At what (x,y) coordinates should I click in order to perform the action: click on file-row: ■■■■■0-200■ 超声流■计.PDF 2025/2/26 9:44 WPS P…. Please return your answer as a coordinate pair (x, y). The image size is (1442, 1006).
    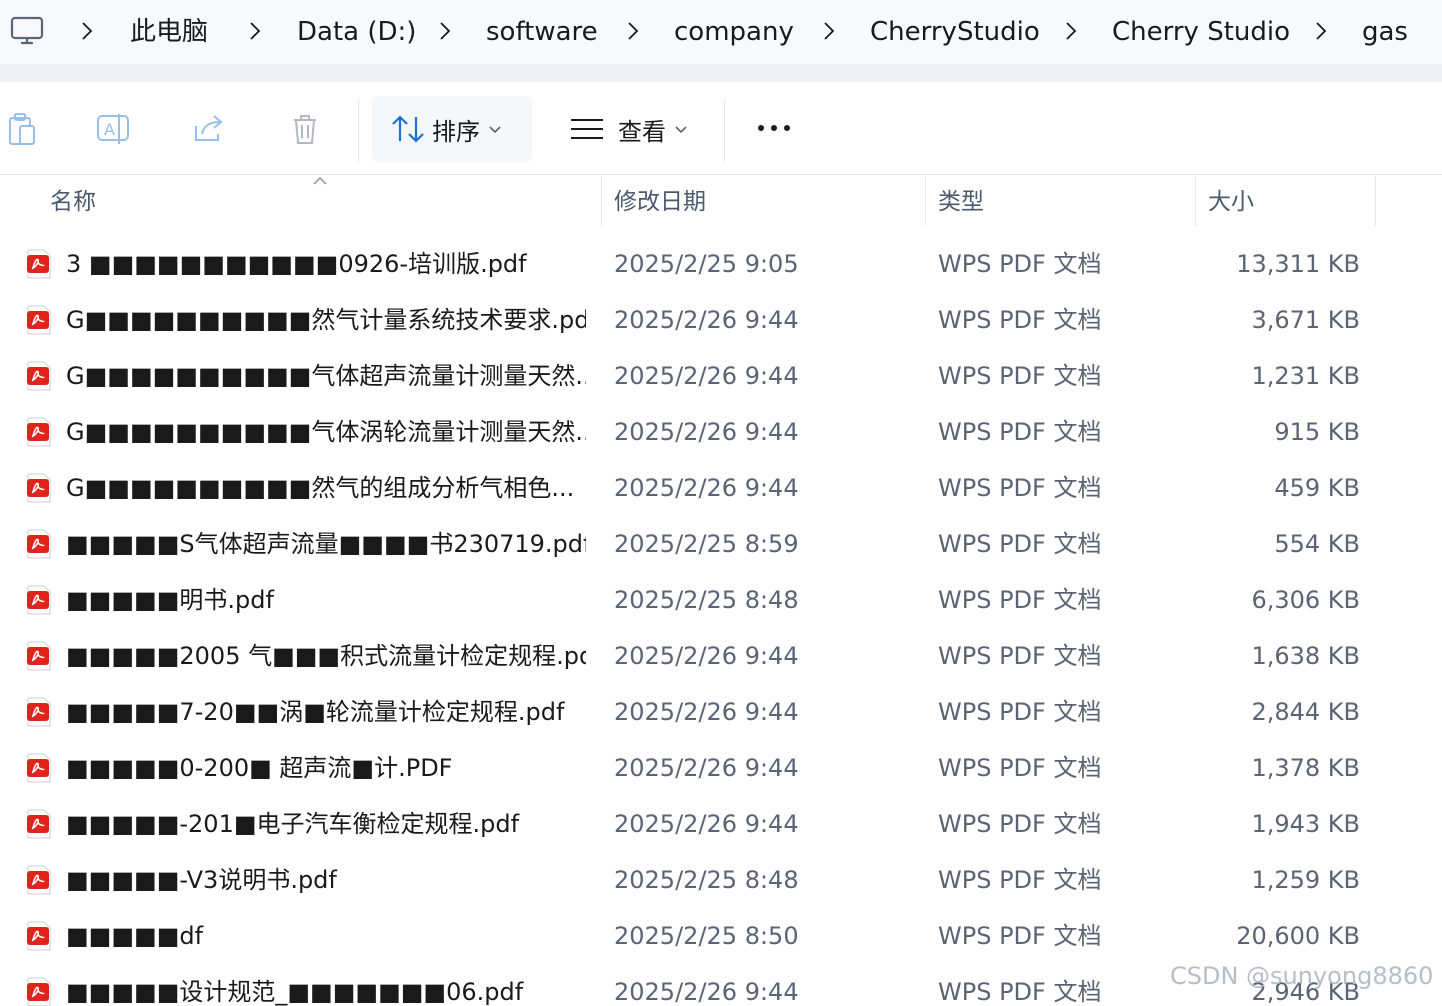
    Looking at the image, I should click on (721, 768).